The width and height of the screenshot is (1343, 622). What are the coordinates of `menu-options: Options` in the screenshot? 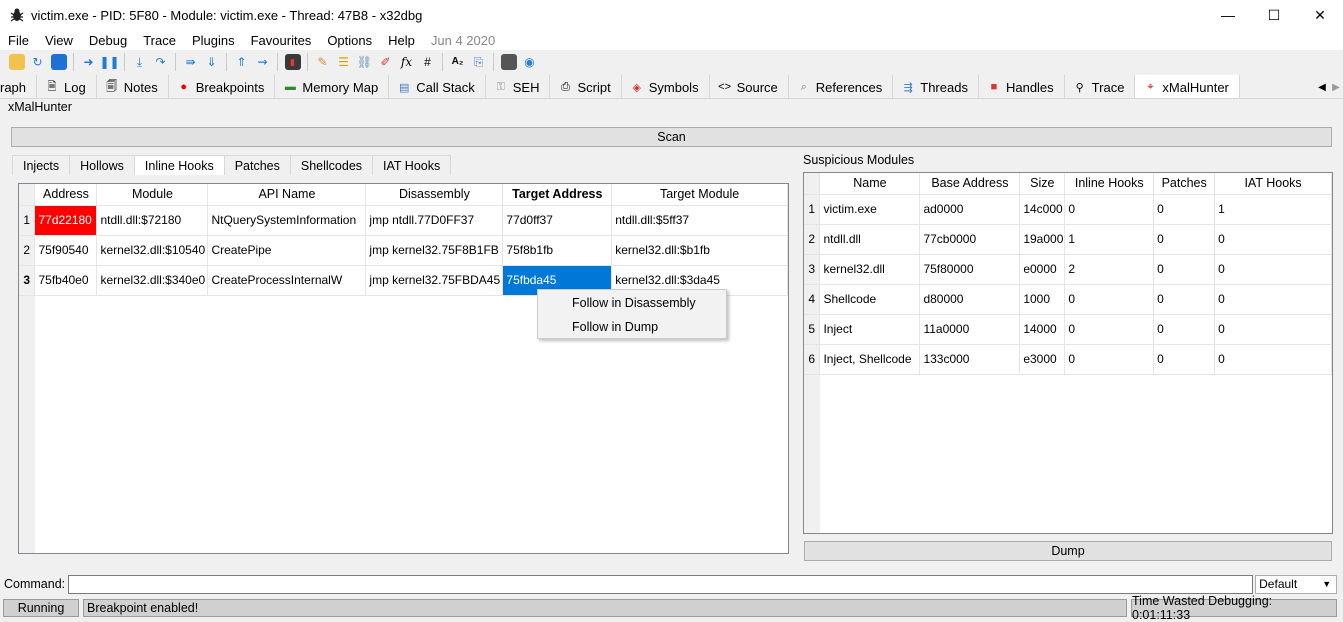 It's located at (349, 40).